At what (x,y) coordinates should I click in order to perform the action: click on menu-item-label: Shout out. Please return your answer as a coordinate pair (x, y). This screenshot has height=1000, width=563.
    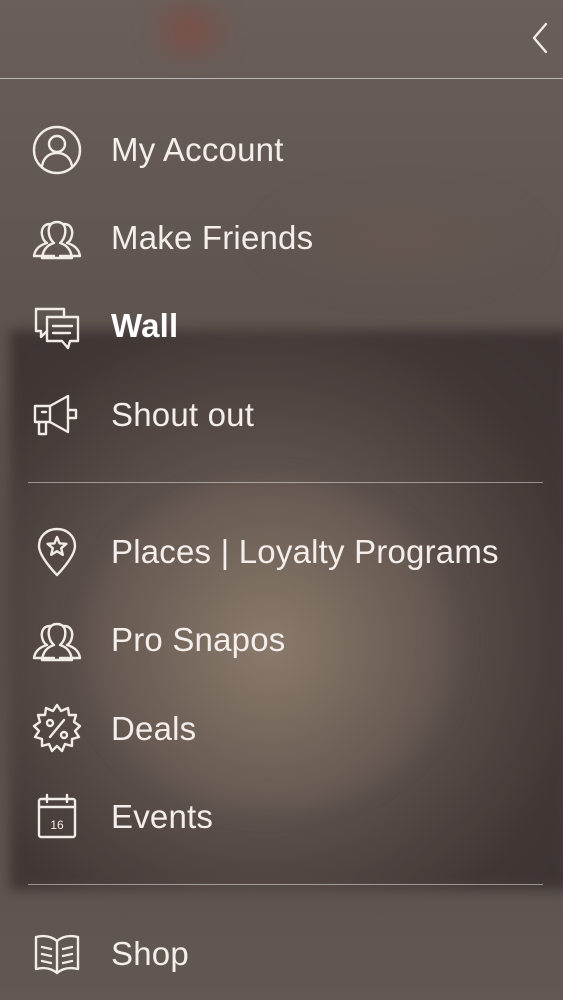
    Looking at the image, I should click on (183, 414).